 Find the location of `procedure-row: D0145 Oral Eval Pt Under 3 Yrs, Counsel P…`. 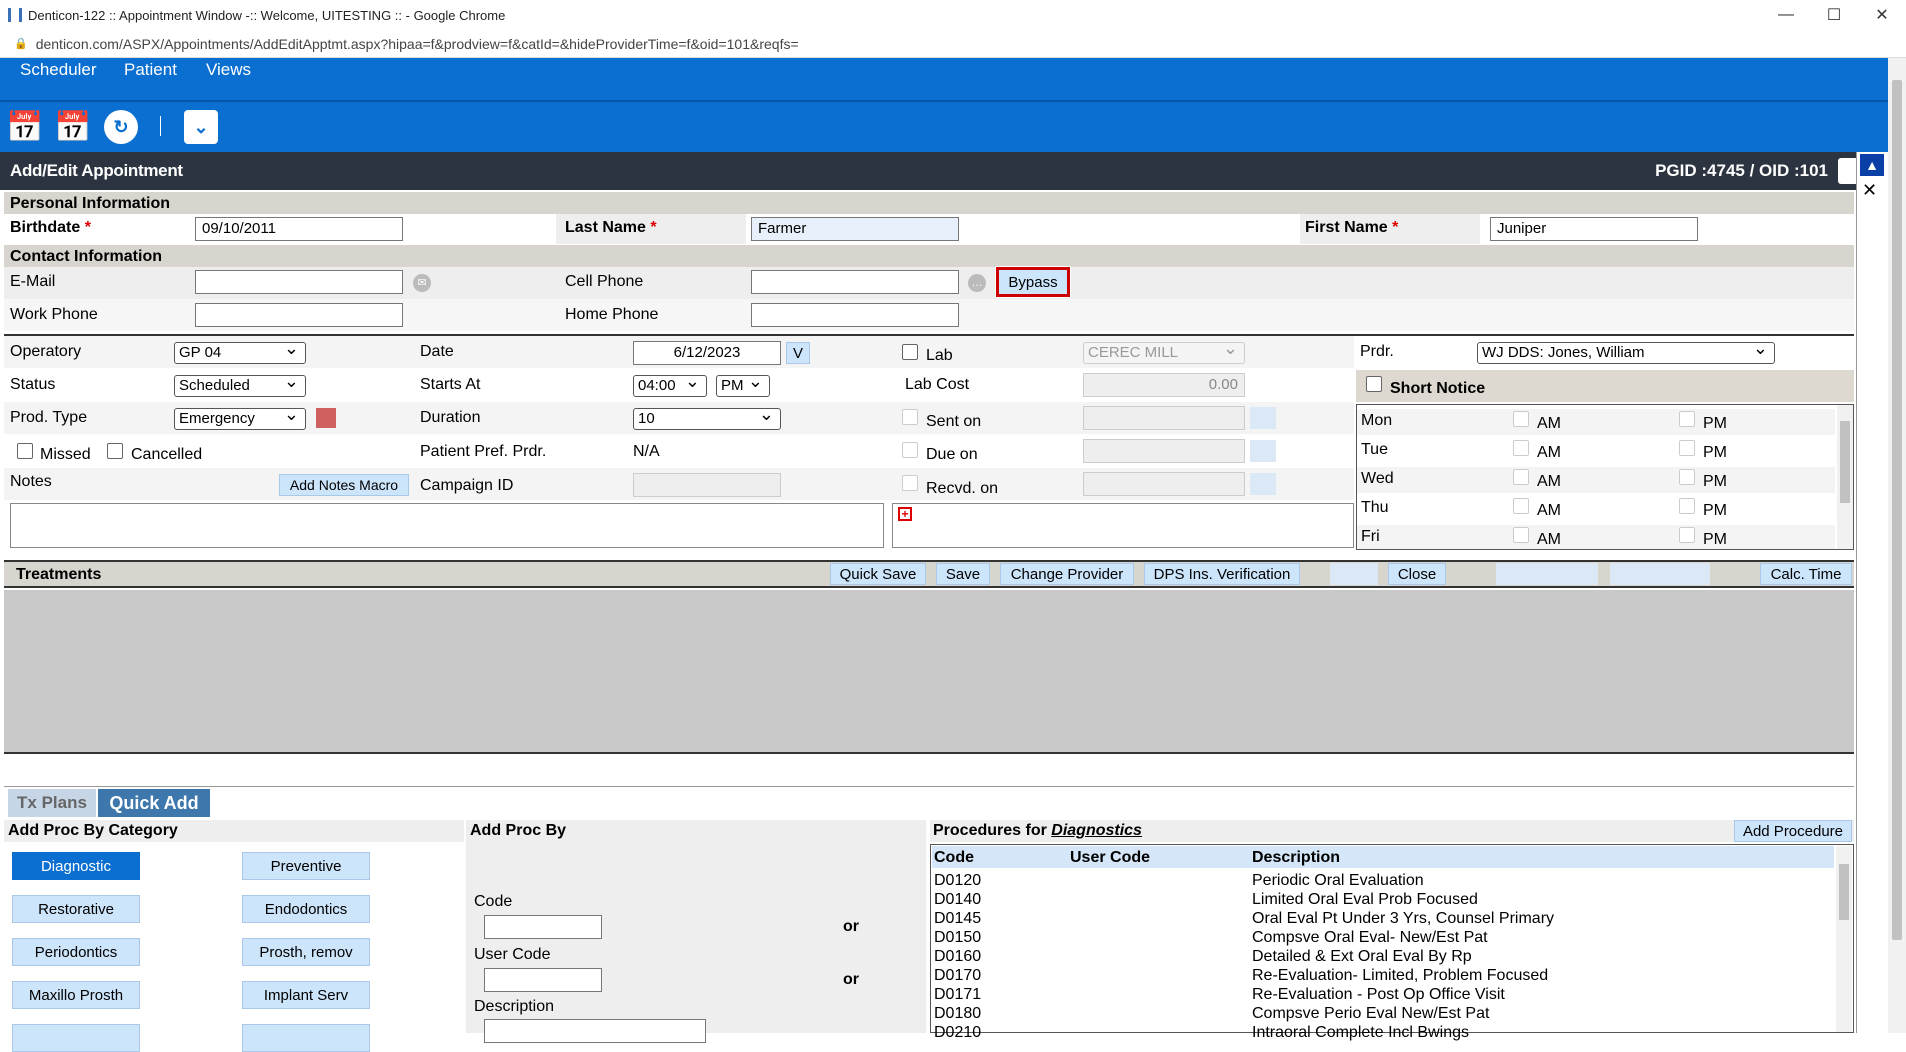

procedure-row: D0145 Oral Eval Pt Under 3 Yrs, Counsel P… is located at coordinates (1384, 919).